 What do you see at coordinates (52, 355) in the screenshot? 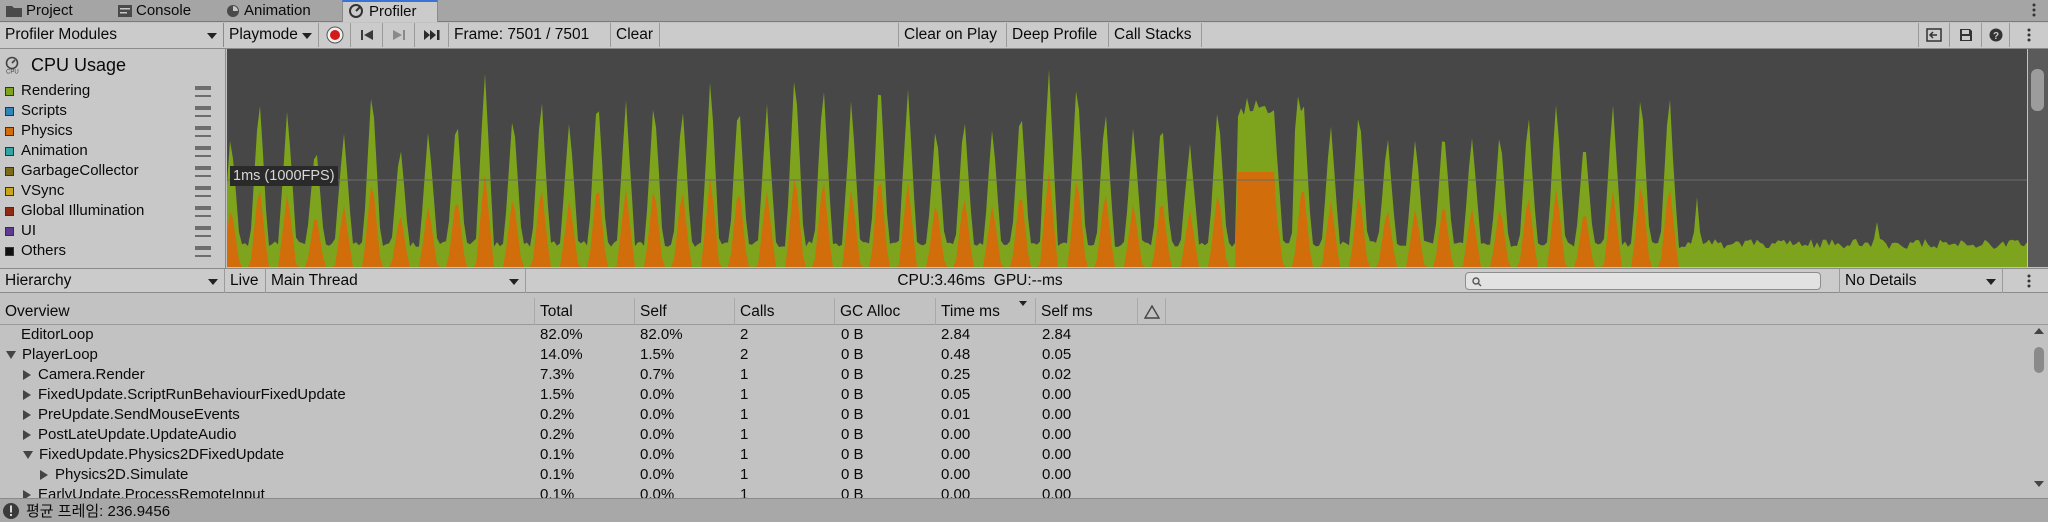
I see `row-name-cell: PlayerLoop` at bounding box center [52, 355].